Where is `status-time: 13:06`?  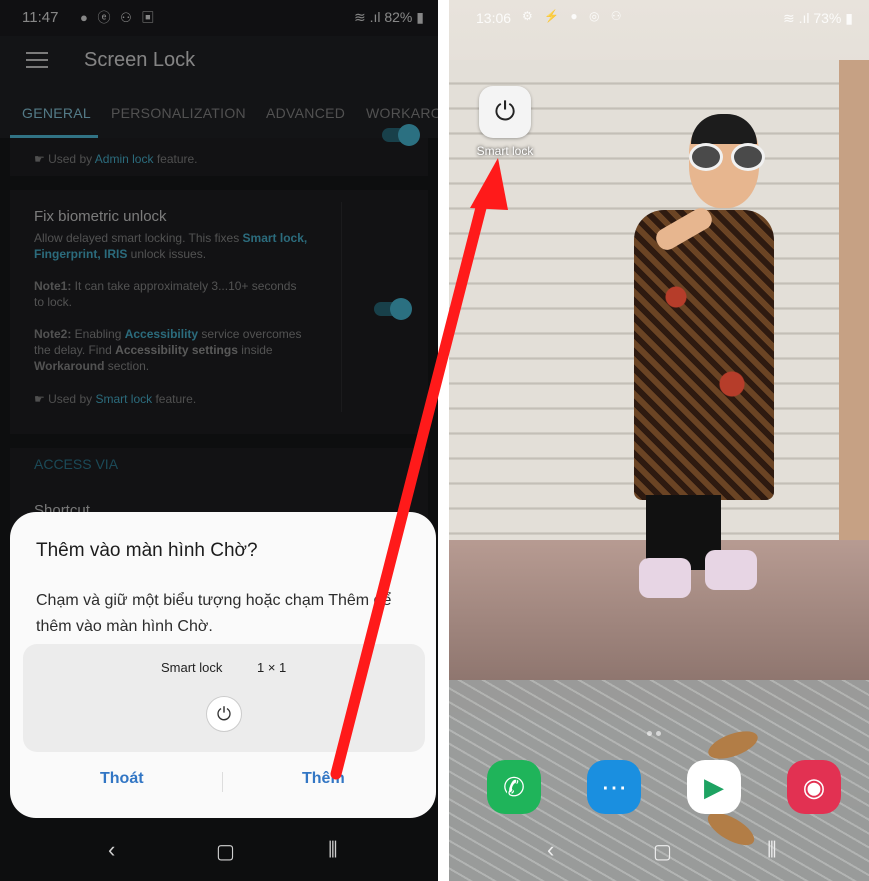
status-time: 13:06 is located at coordinates (494, 18).